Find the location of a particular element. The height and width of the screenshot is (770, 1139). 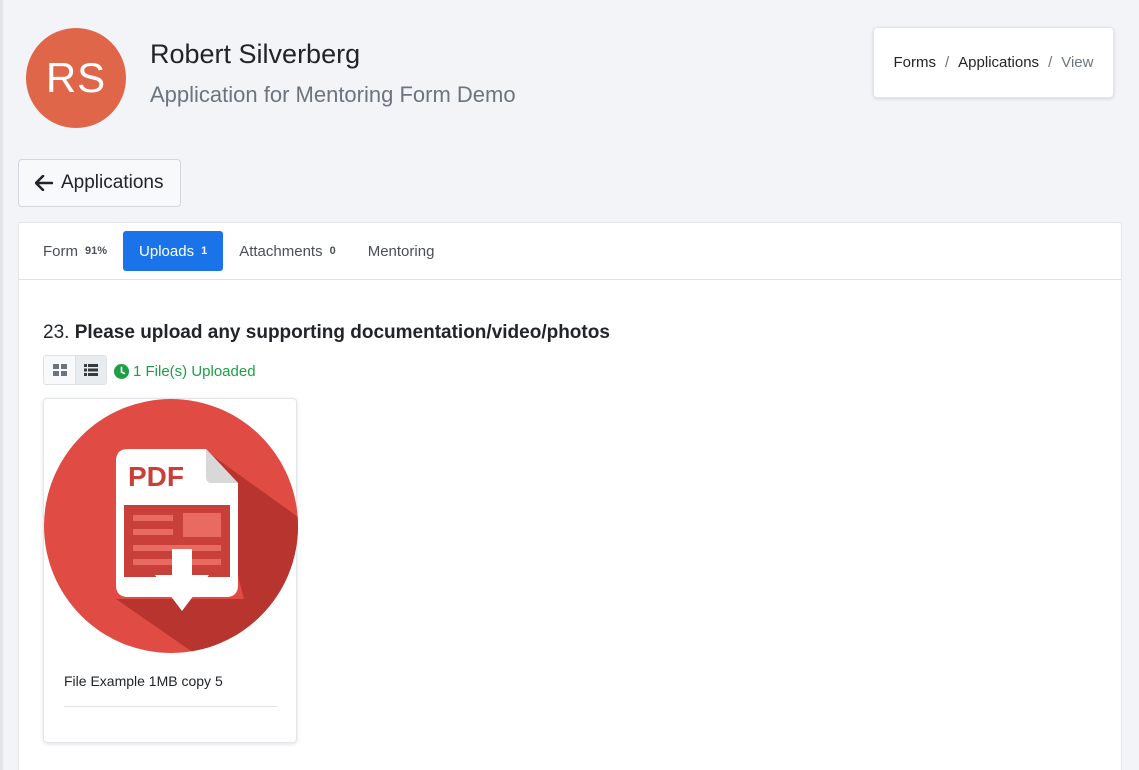

grid-view-button is located at coordinates (59, 370).